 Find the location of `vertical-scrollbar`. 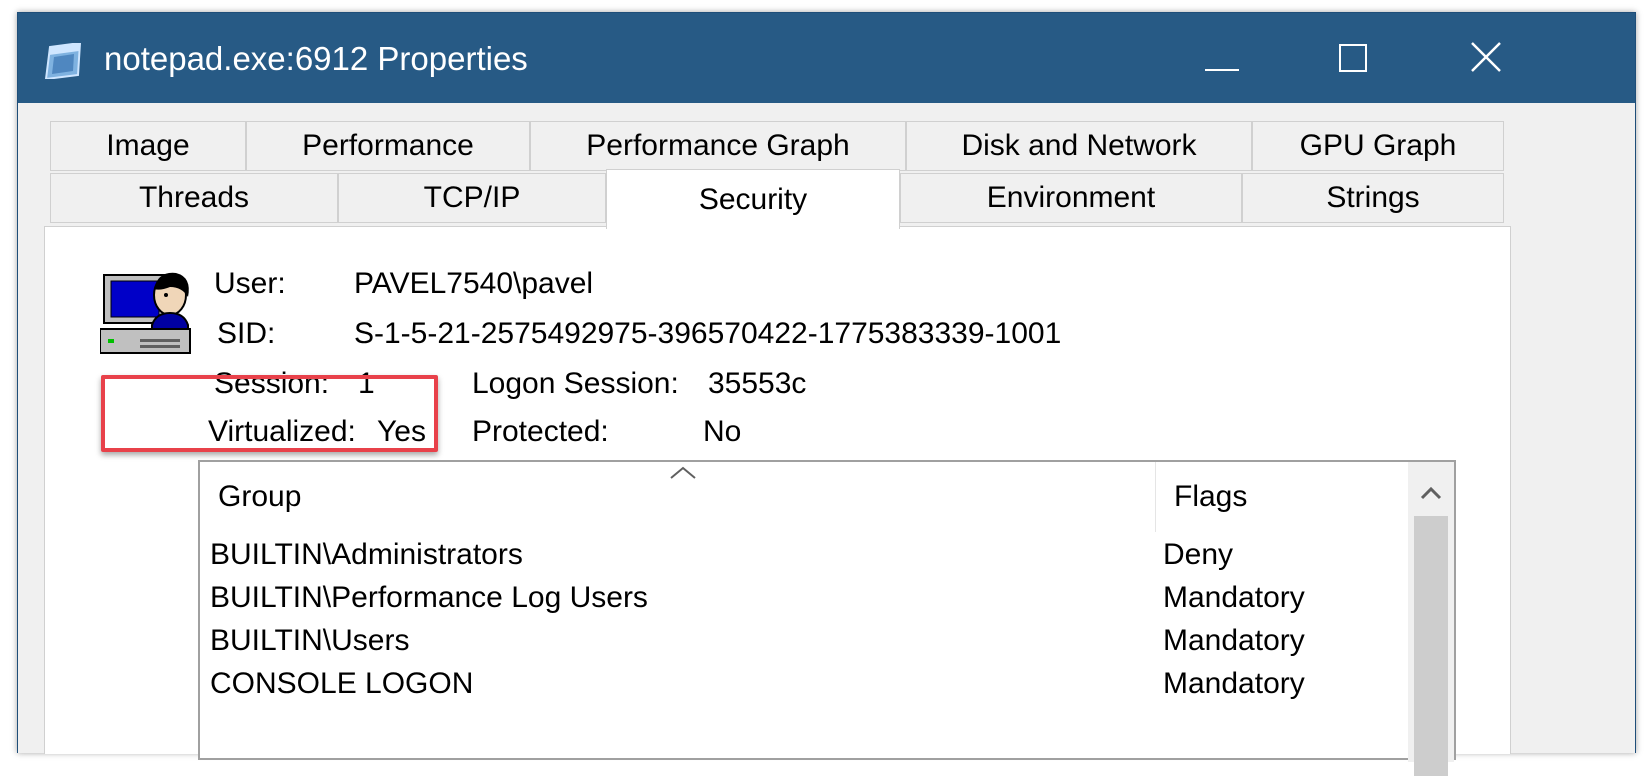

vertical-scrollbar is located at coordinates (1431, 619).